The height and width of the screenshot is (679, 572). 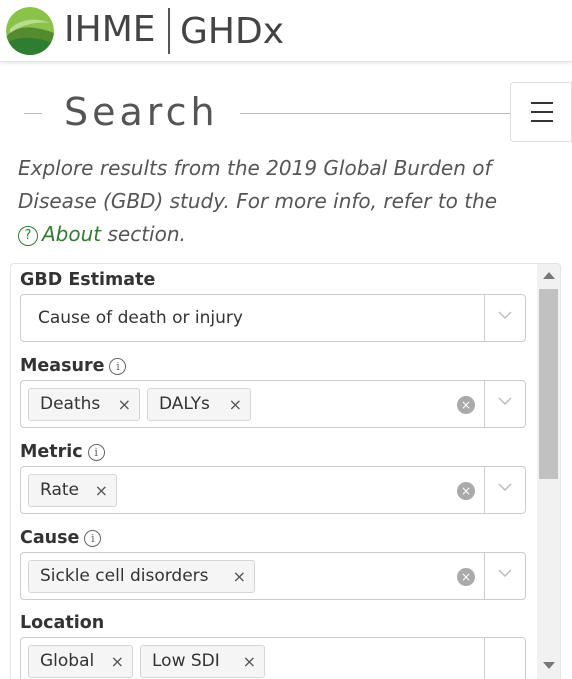 I want to click on cause-select: Sickle cell disorders × ×, so click(x=273, y=576).